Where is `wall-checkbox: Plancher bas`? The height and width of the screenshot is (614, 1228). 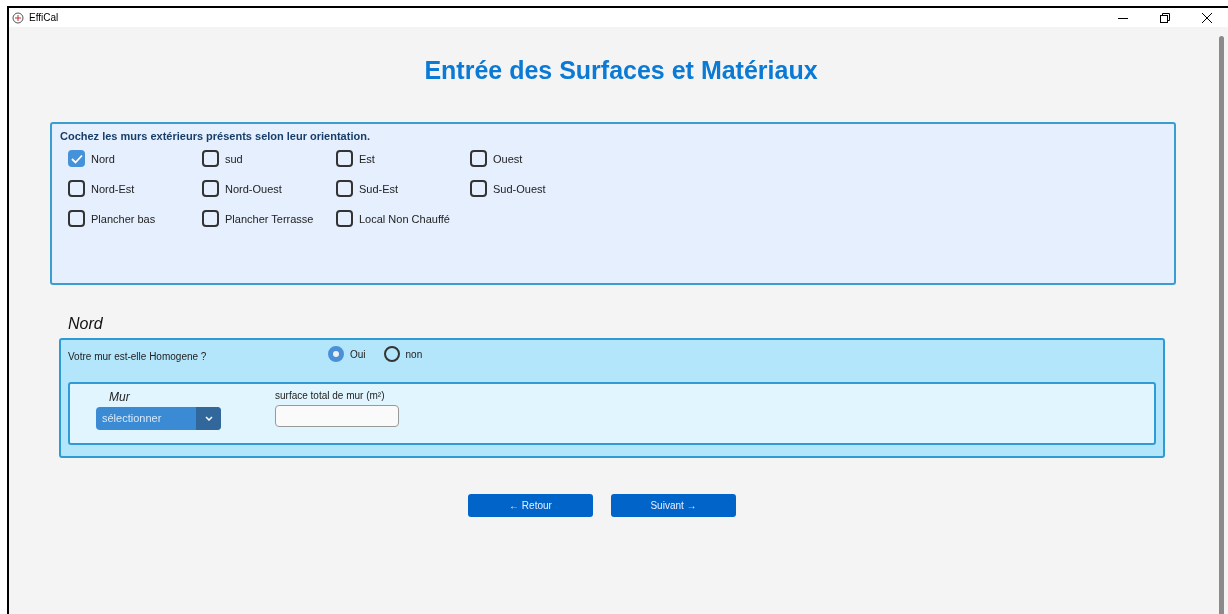 wall-checkbox: Plancher bas is located at coordinates (135, 218).